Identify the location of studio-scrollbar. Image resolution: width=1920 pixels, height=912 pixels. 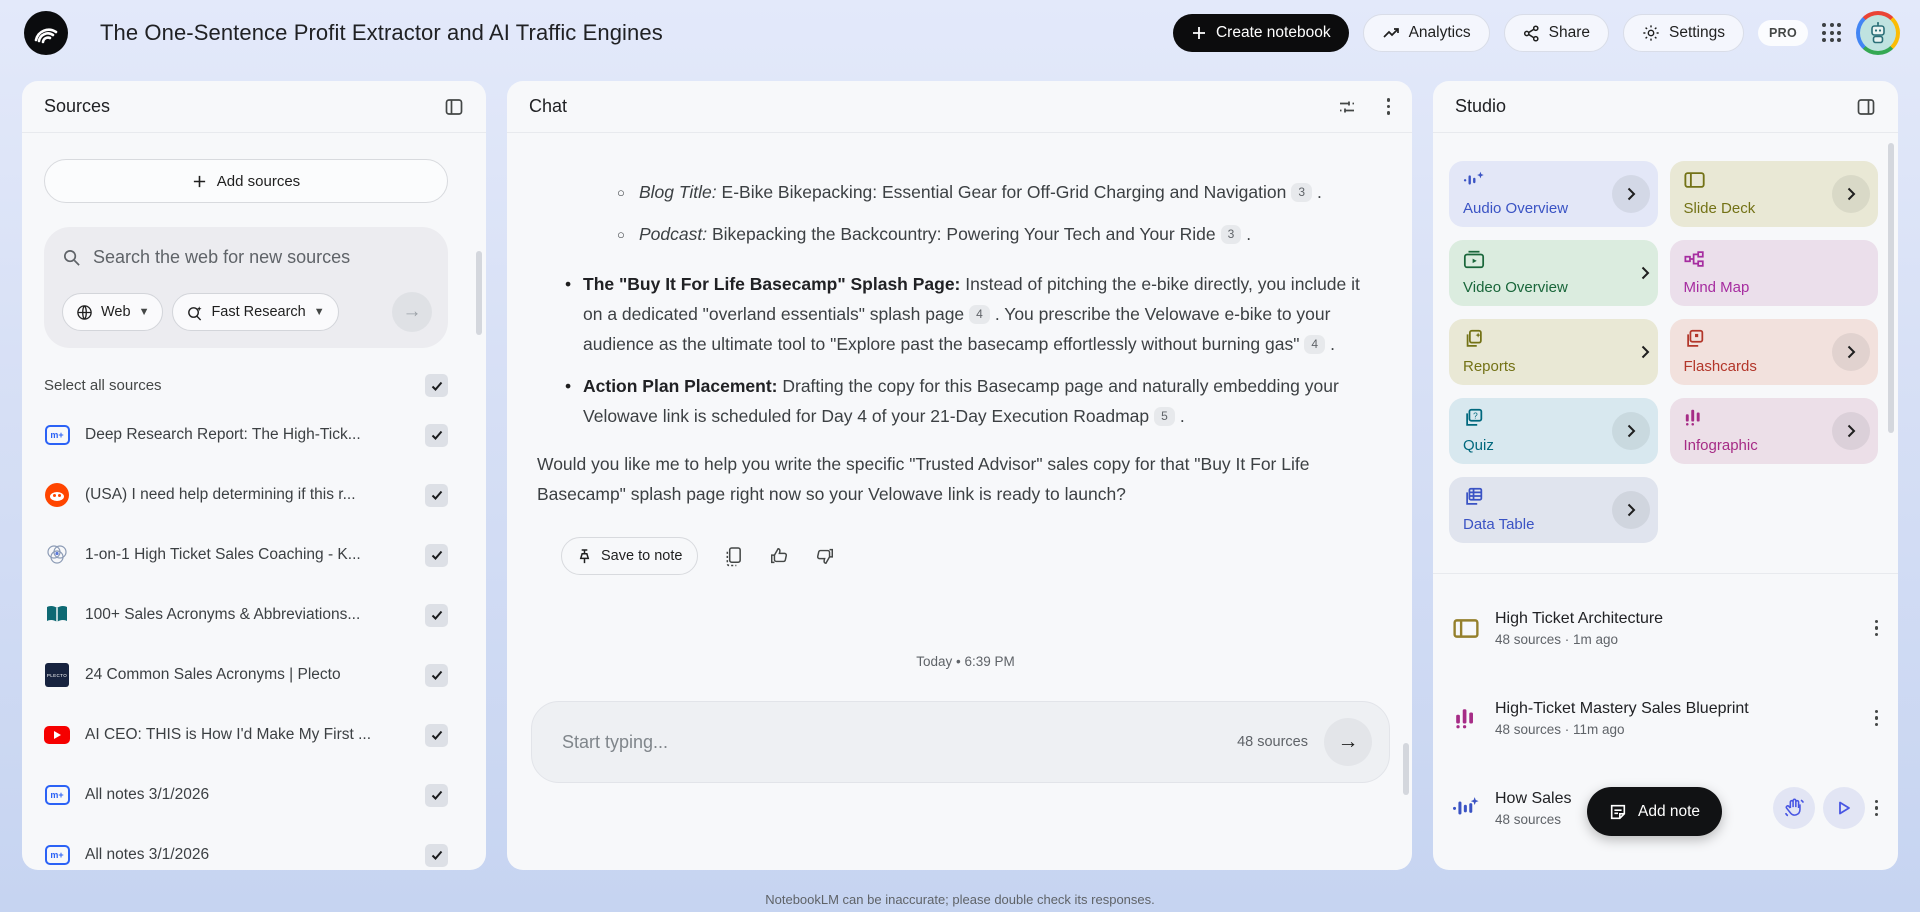
(1891, 288).